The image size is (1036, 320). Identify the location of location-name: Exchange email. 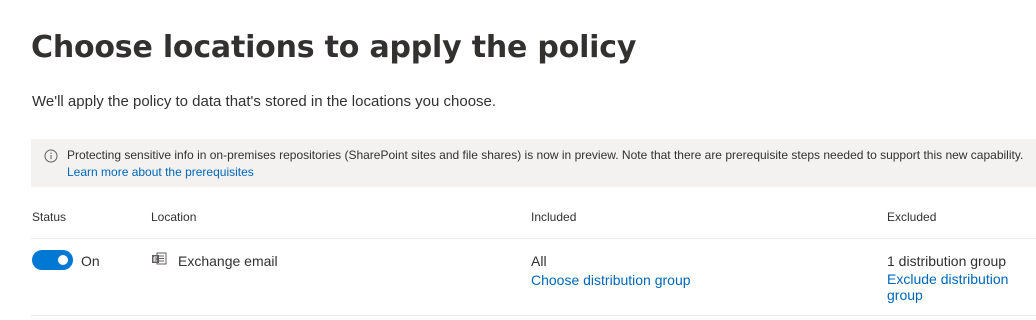
(228, 261).